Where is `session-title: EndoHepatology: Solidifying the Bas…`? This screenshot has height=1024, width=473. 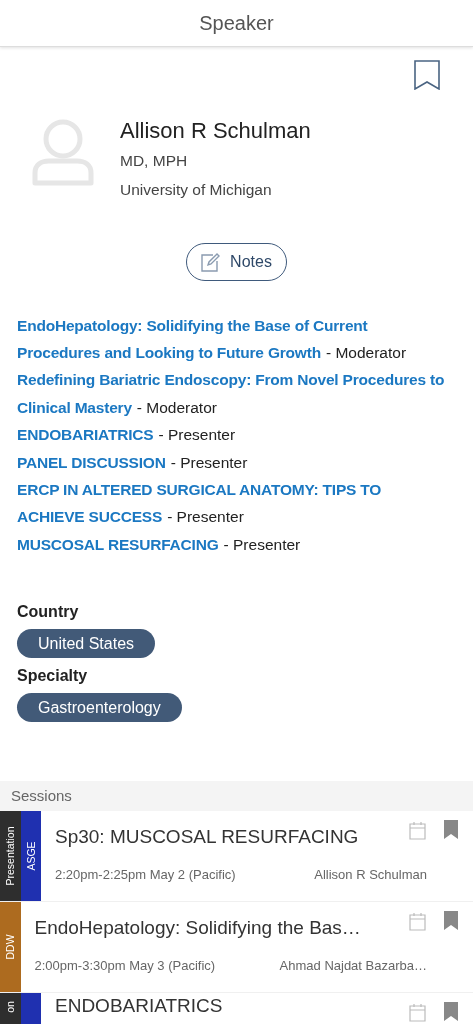
session-title: EndoHepatology: Solidifying the Bas… is located at coordinates (221, 920).